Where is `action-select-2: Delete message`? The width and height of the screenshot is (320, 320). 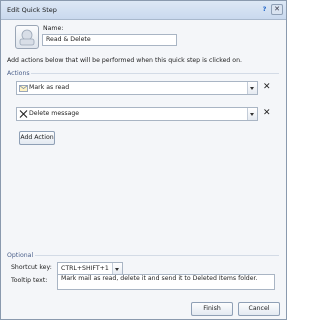
action-select-2: Delete message is located at coordinates (137, 114).